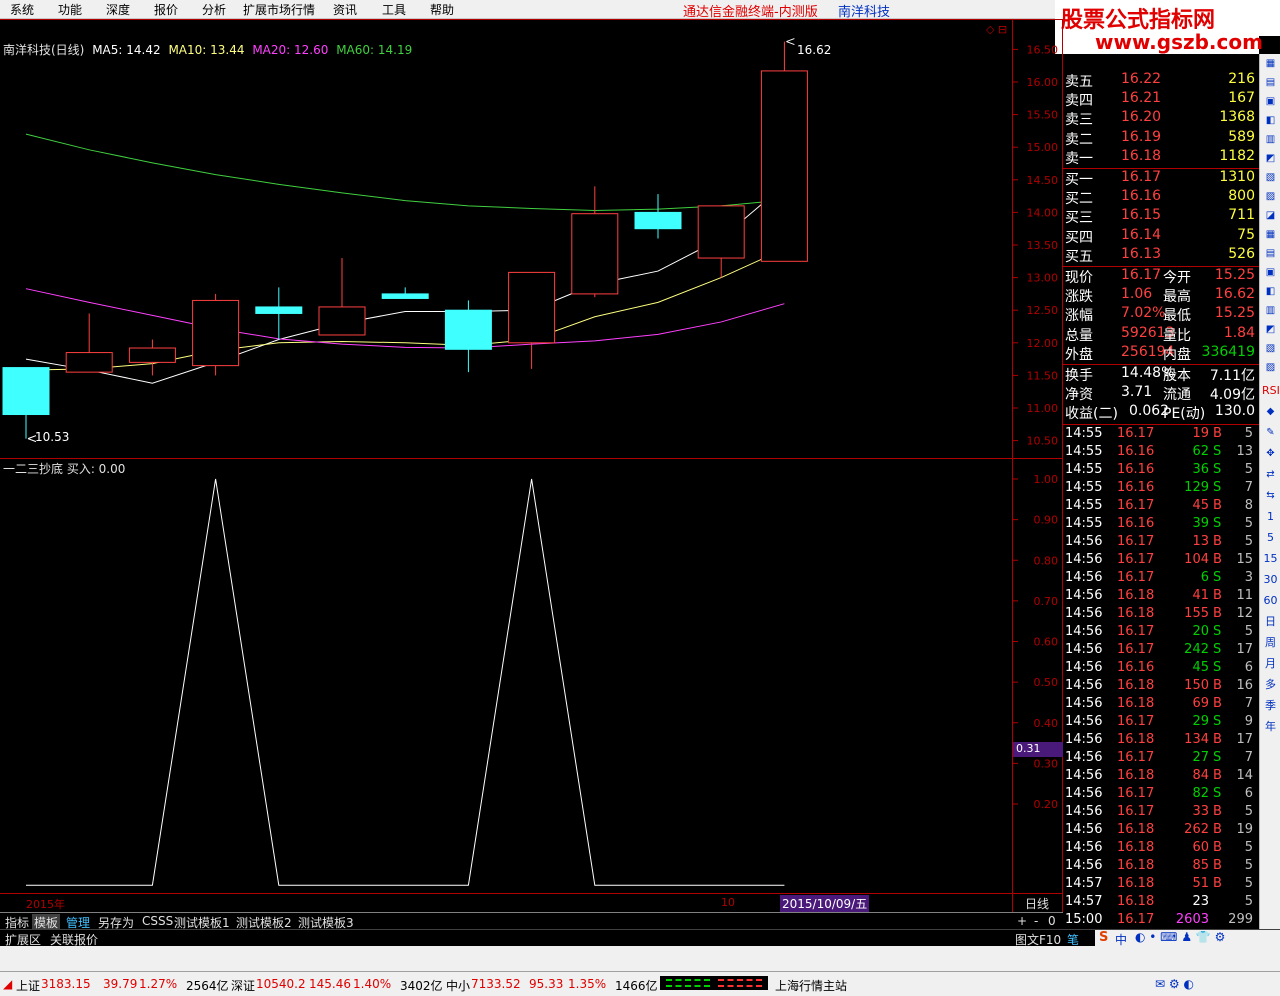  I want to click on zoom-in-button: +, so click(1022, 921).